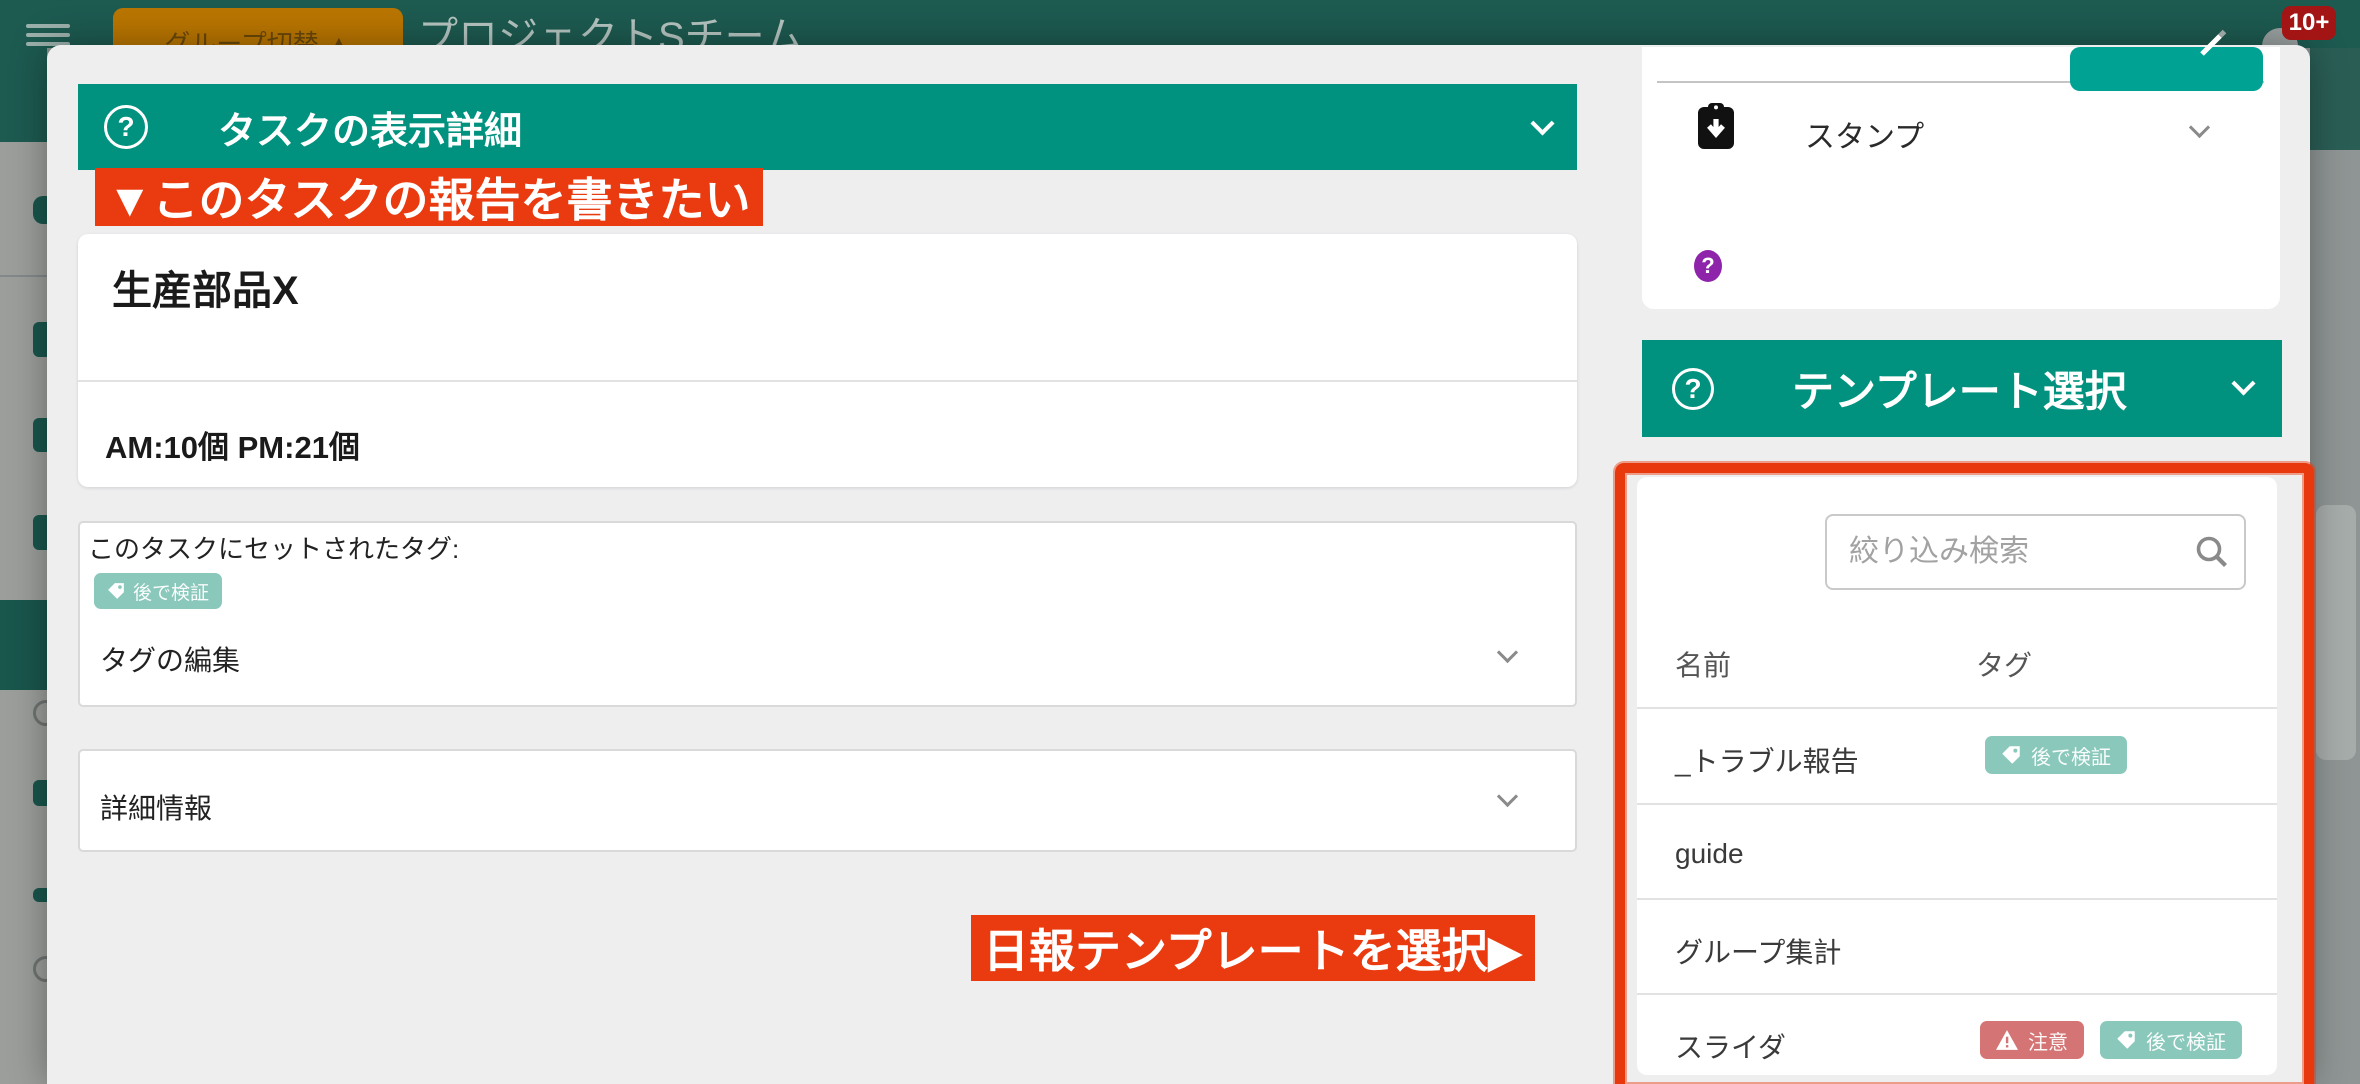 Image resolution: width=2360 pixels, height=1084 pixels. I want to click on sidebar-top-block, so click(23, 95).